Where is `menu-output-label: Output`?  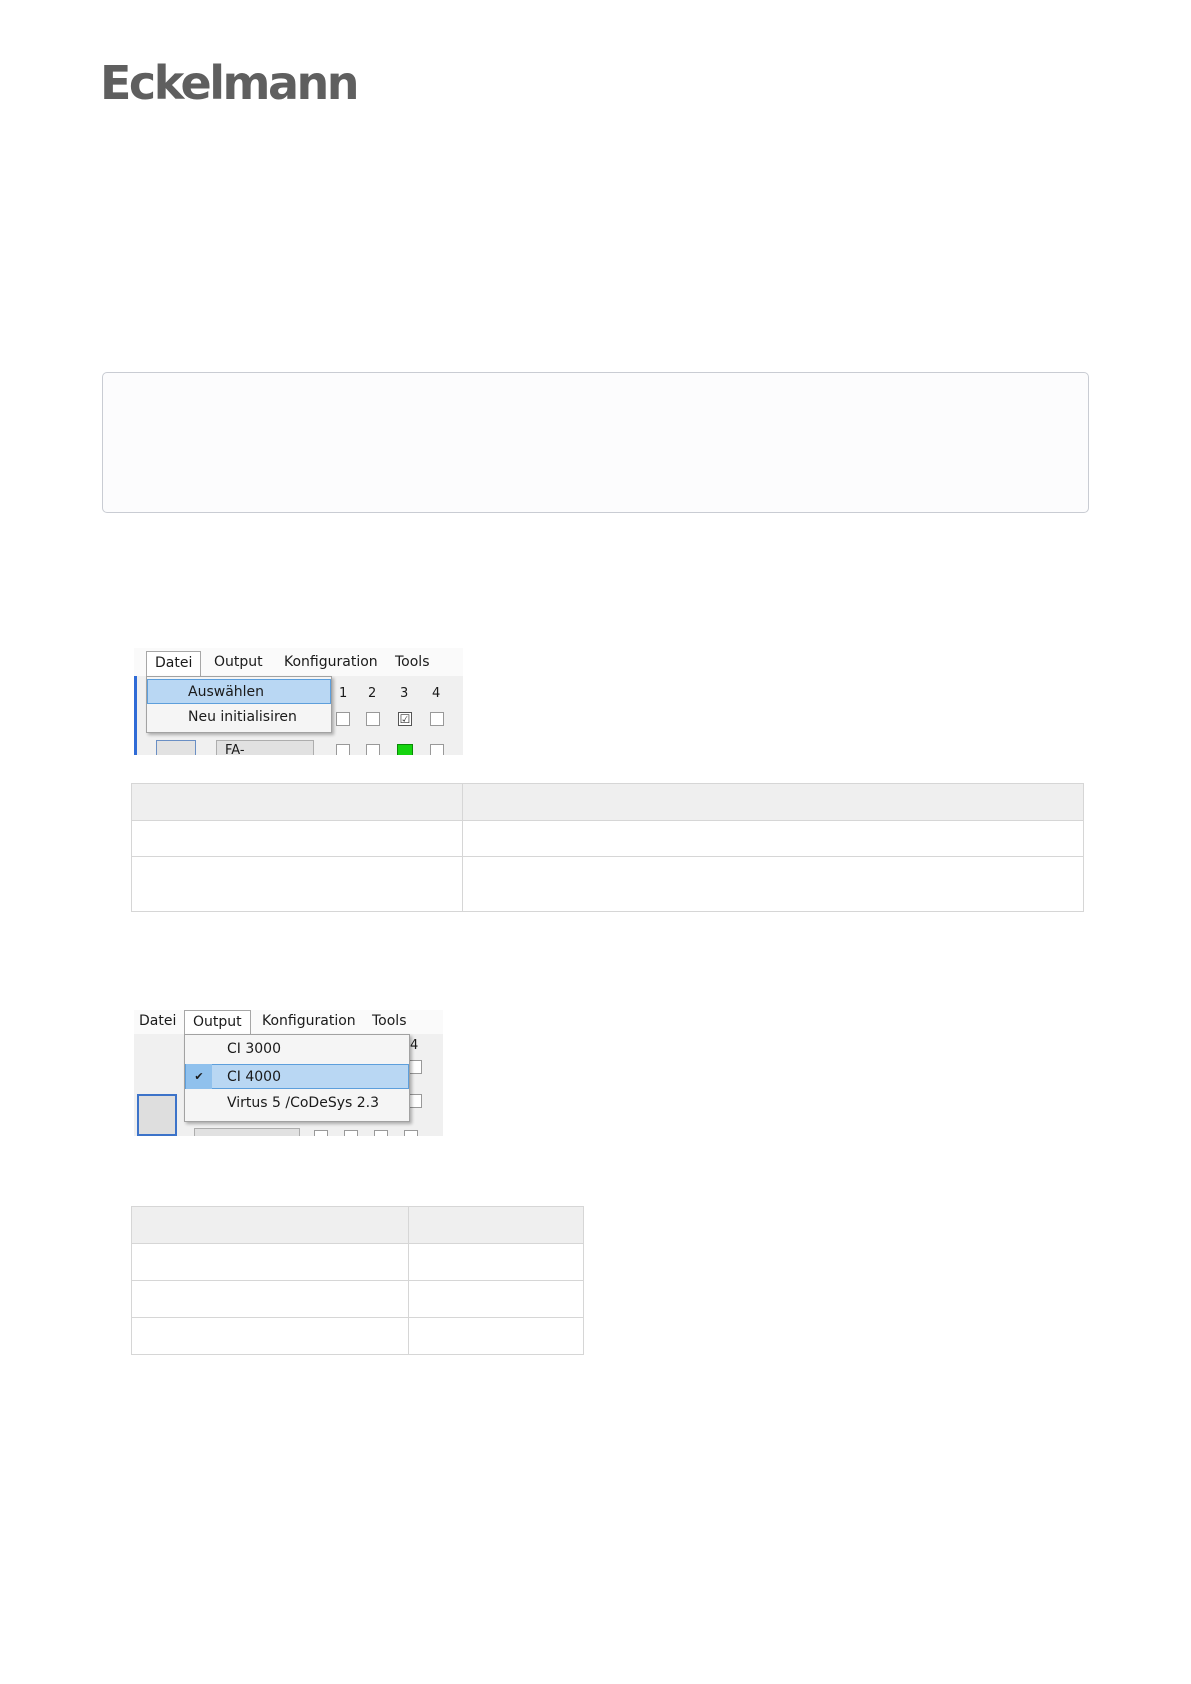 menu-output-label: Output is located at coordinates (217, 1022).